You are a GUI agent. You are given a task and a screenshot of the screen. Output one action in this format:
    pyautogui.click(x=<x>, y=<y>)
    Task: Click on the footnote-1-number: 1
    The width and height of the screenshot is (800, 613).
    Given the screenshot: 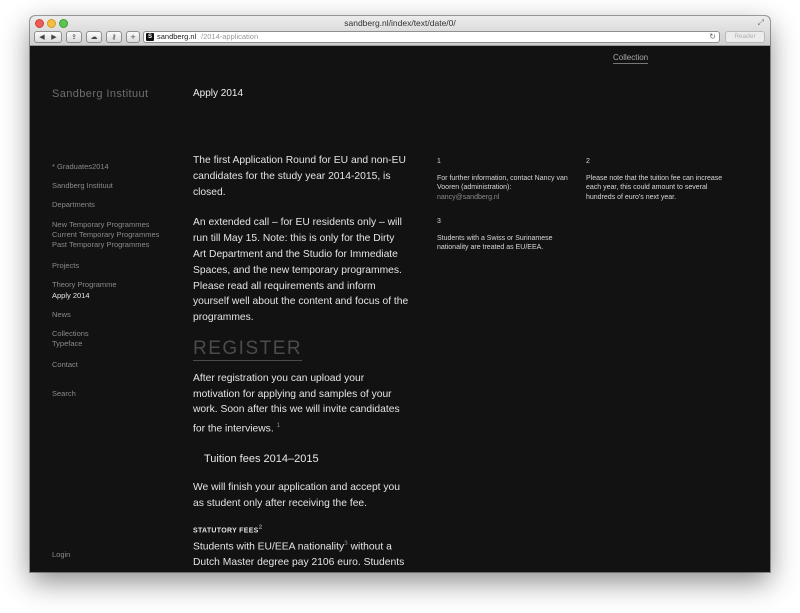 What is the action you would take?
    pyautogui.click(x=439, y=161)
    